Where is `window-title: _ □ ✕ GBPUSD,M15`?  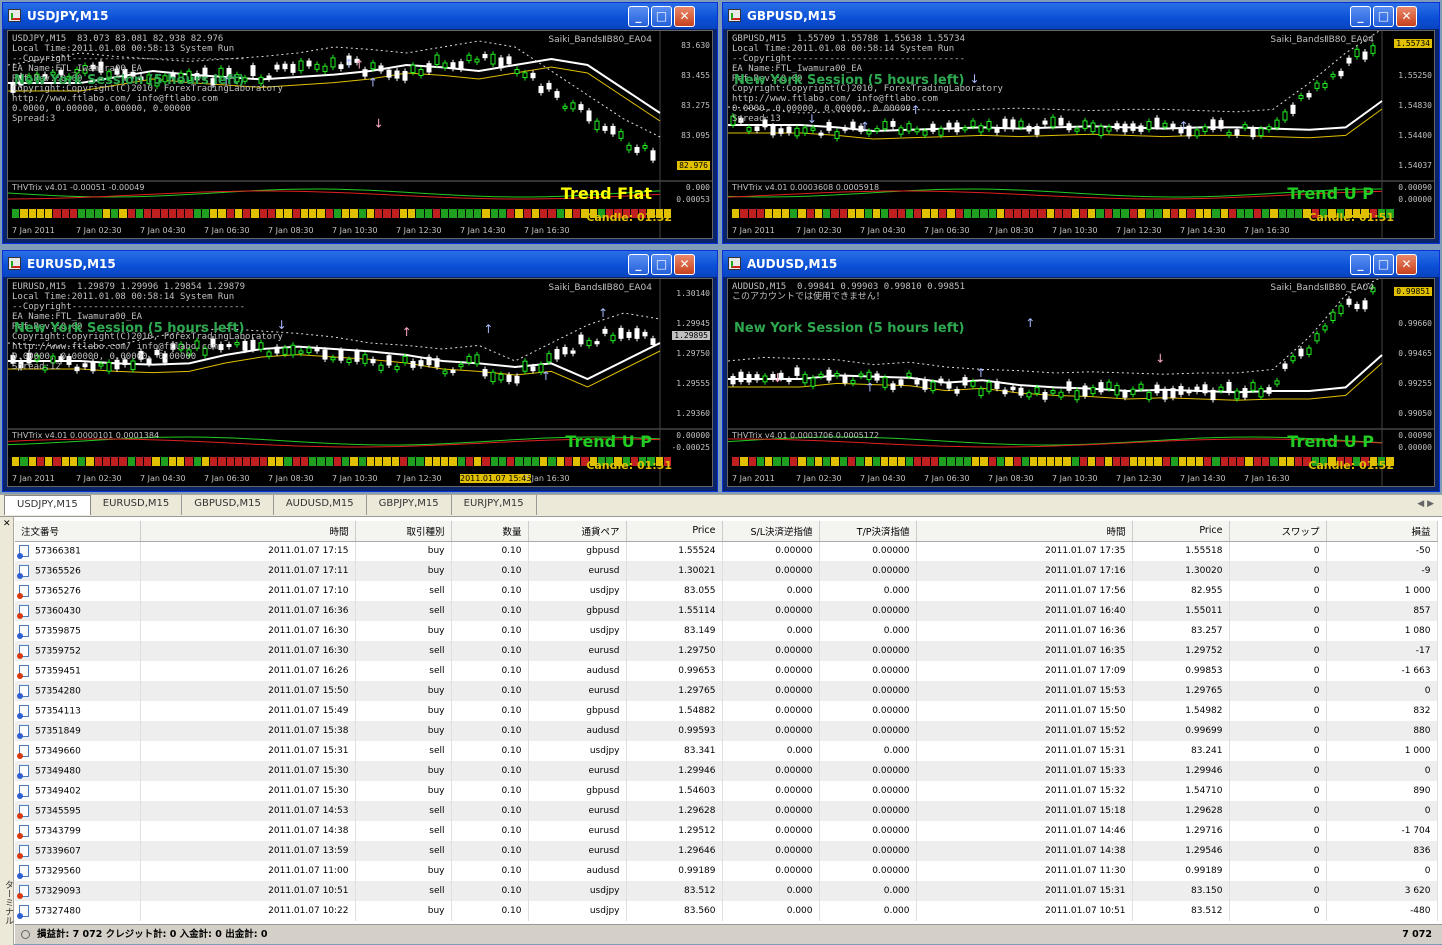
window-title: _ □ ✕ GBPUSD,M15 is located at coordinates (1081, 16).